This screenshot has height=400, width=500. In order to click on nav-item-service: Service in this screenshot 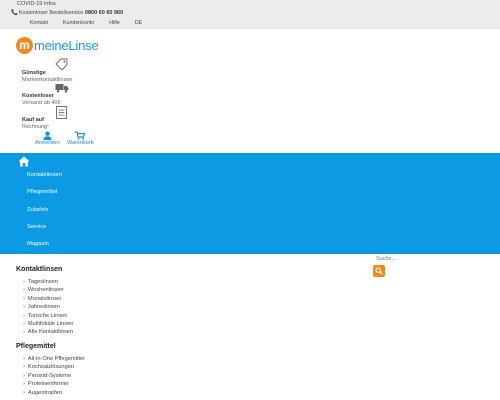, I will do `click(36, 227)`.